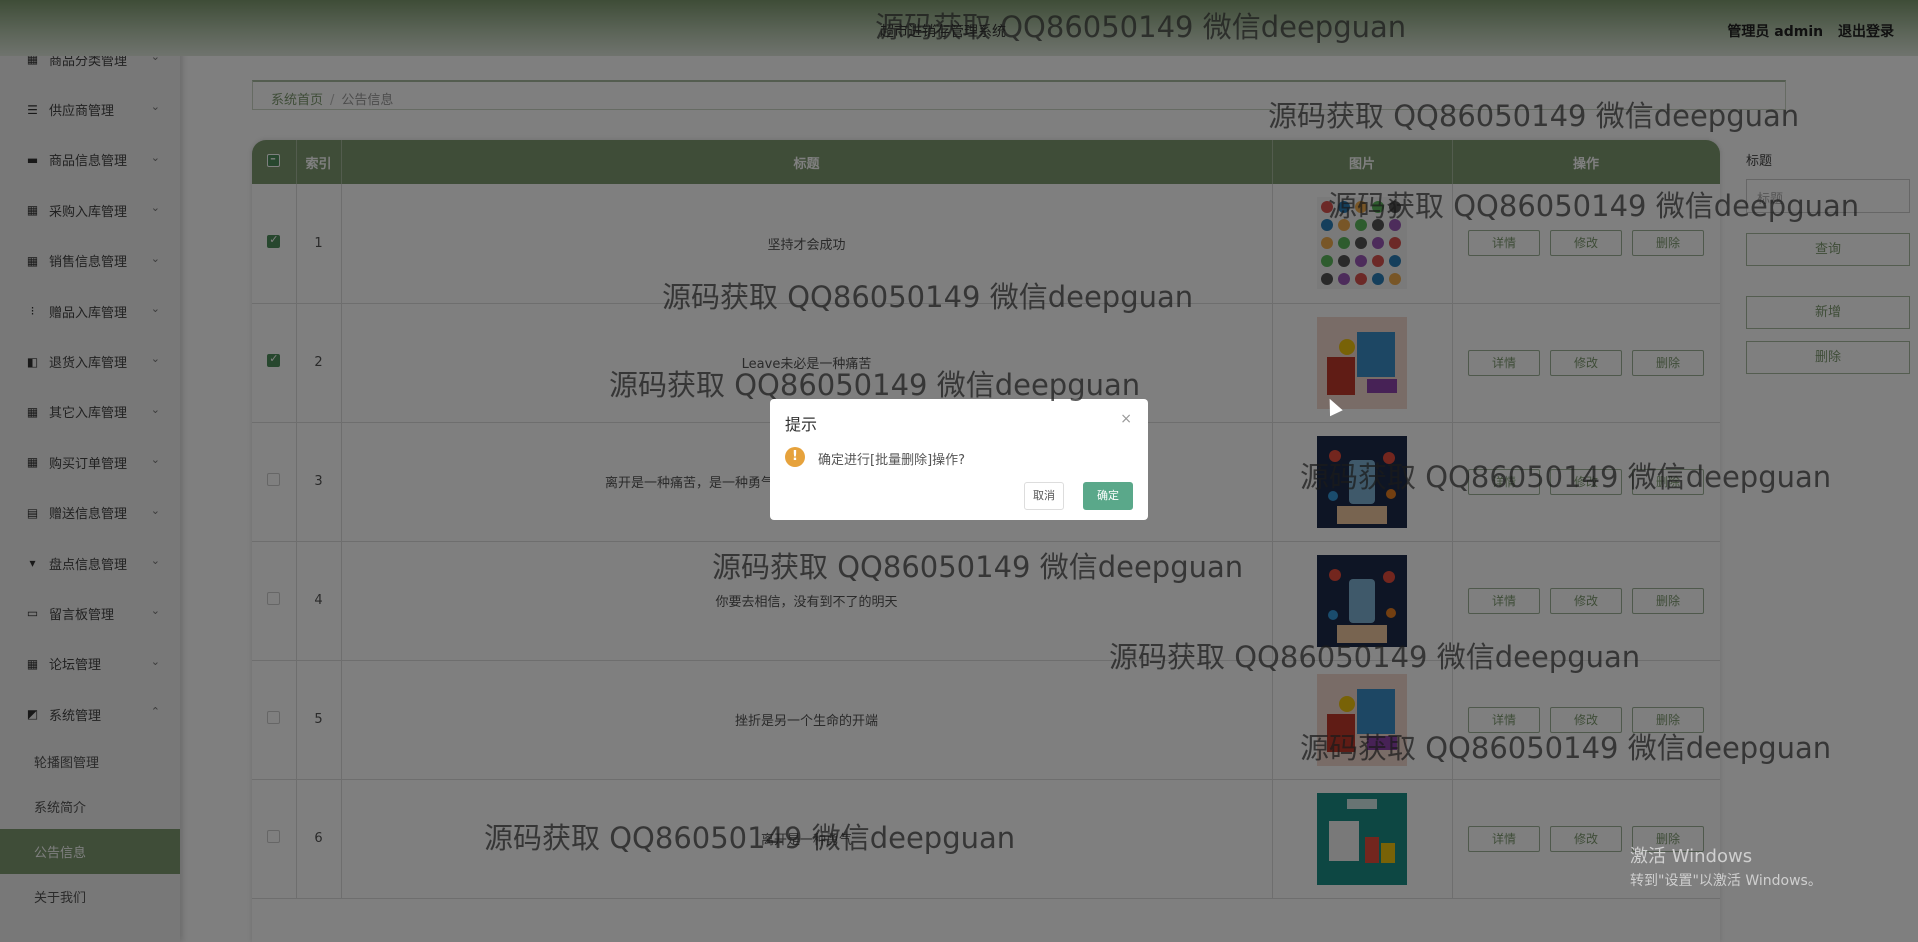 Image resolution: width=1918 pixels, height=942 pixels. I want to click on windows-activation-line2: 转到"设置"以激活 Windows。, so click(1726, 881).